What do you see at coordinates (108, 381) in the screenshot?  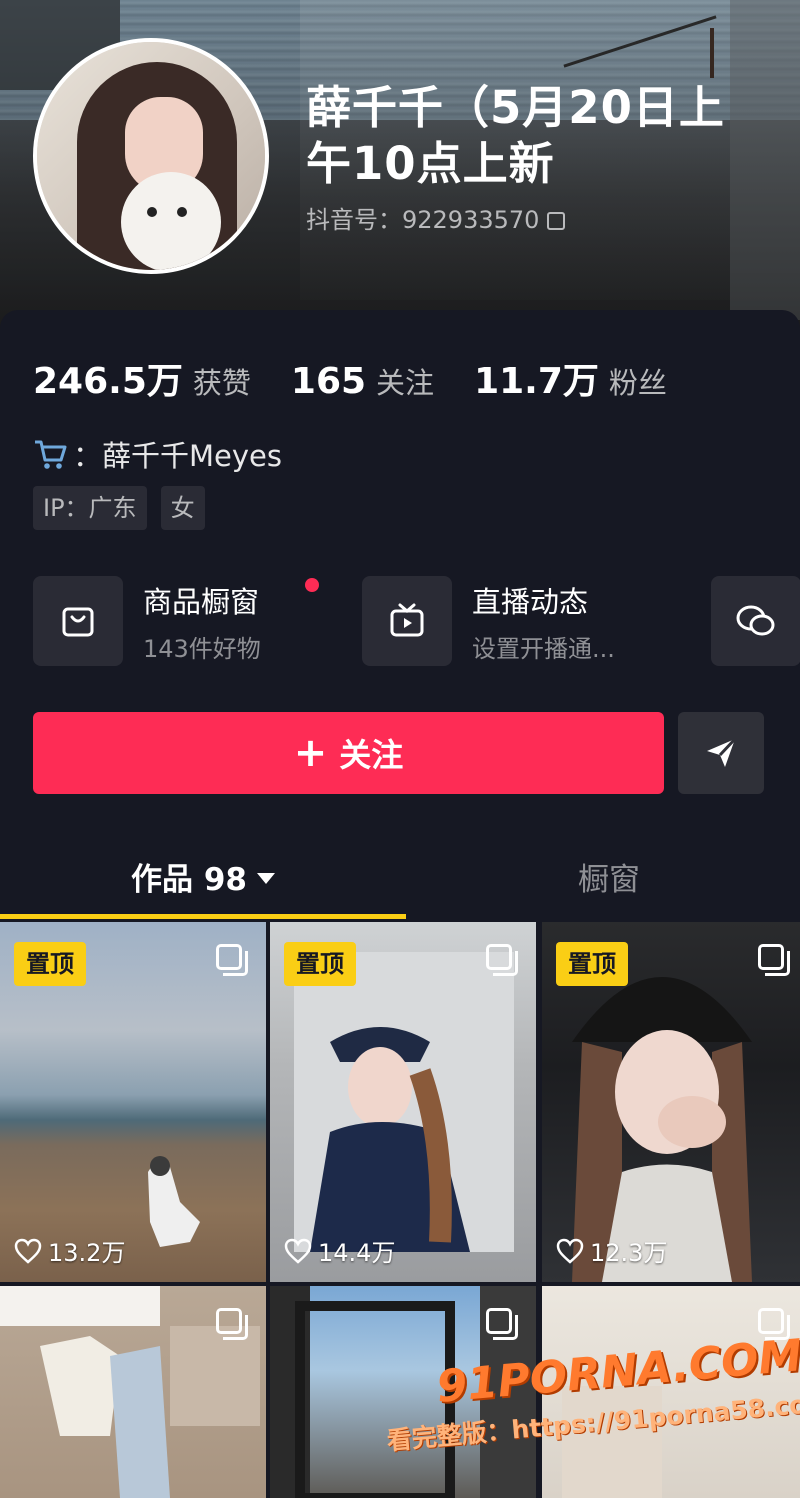 I see `stat-value: 246.5万` at bounding box center [108, 381].